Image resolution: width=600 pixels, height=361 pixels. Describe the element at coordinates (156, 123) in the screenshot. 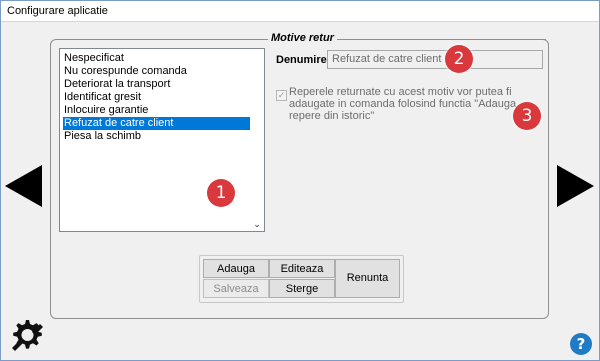

I see `list-item-selected: Refuzat de catre client` at that location.